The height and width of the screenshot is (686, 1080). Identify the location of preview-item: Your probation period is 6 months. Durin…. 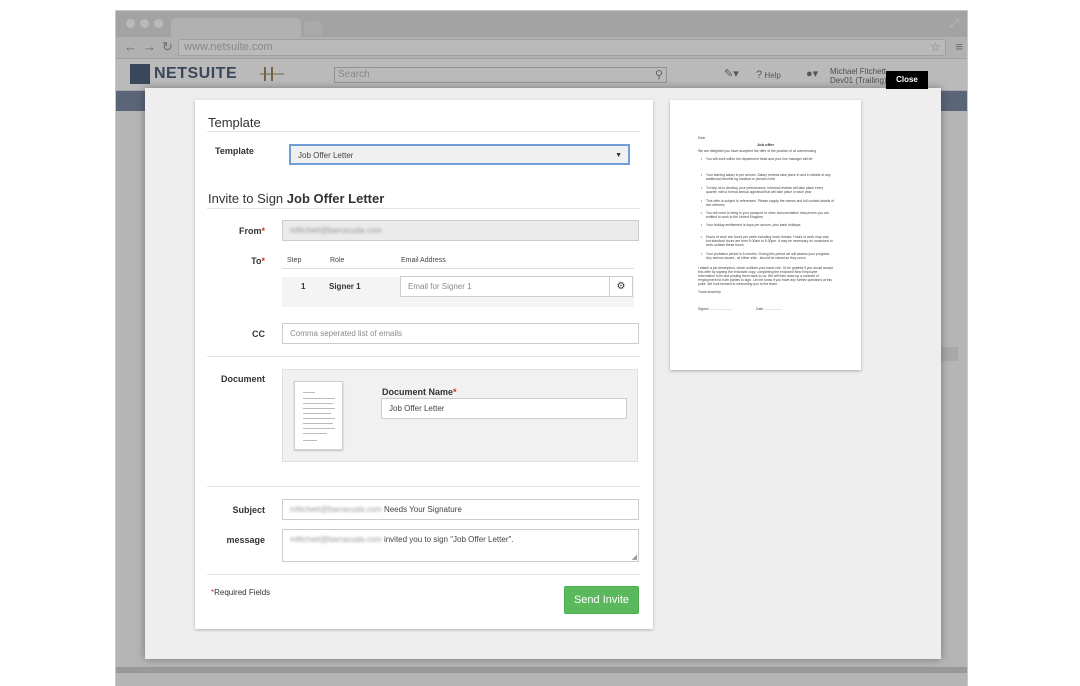
(768, 256).